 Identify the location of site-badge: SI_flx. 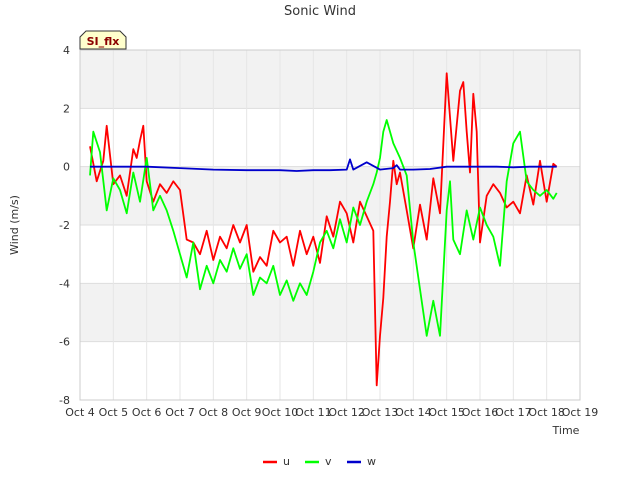
(103, 40).